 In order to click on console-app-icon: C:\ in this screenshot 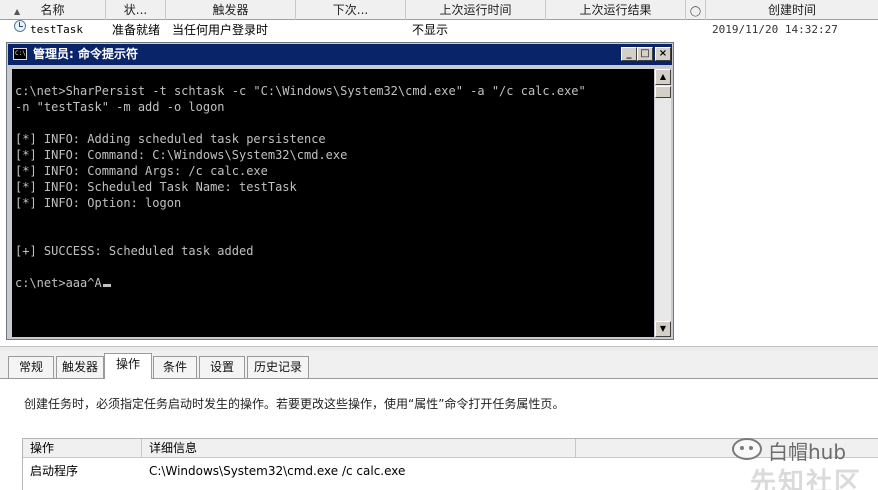, I will do `click(20, 54)`.